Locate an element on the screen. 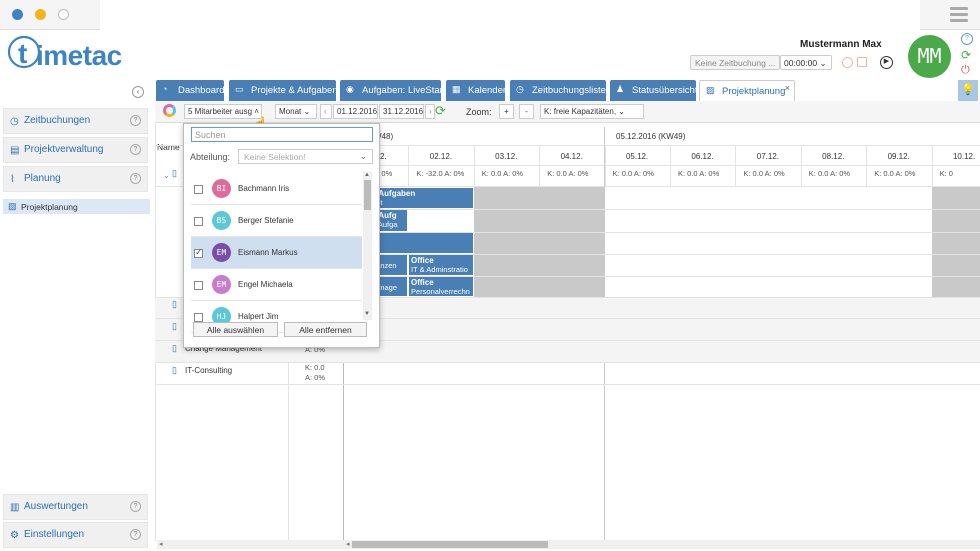 Image resolution: width=980 pixels, height=551 pixels. sidebar-subitem-projektplanung: ▨ Projektplanung is located at coordinates (76, 206).